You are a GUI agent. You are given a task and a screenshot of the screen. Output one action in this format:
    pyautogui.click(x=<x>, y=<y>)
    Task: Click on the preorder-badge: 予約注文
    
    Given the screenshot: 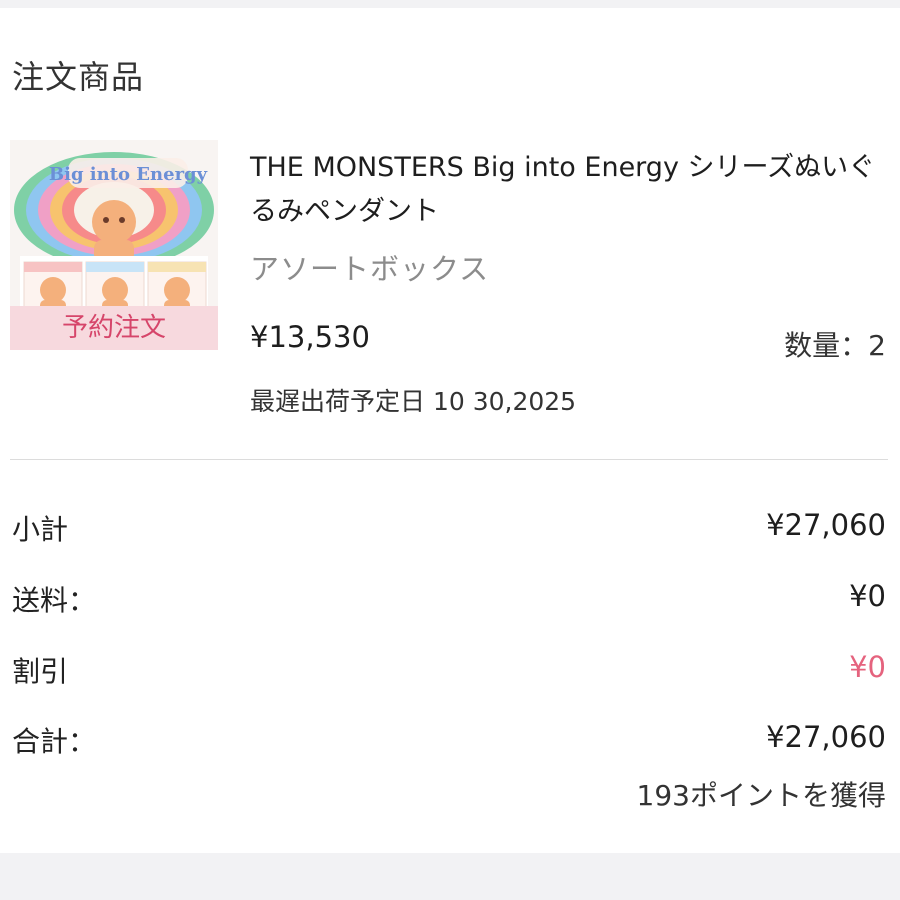 What is the action you would take?
    pyautogui.click(x=114, y=328)
    